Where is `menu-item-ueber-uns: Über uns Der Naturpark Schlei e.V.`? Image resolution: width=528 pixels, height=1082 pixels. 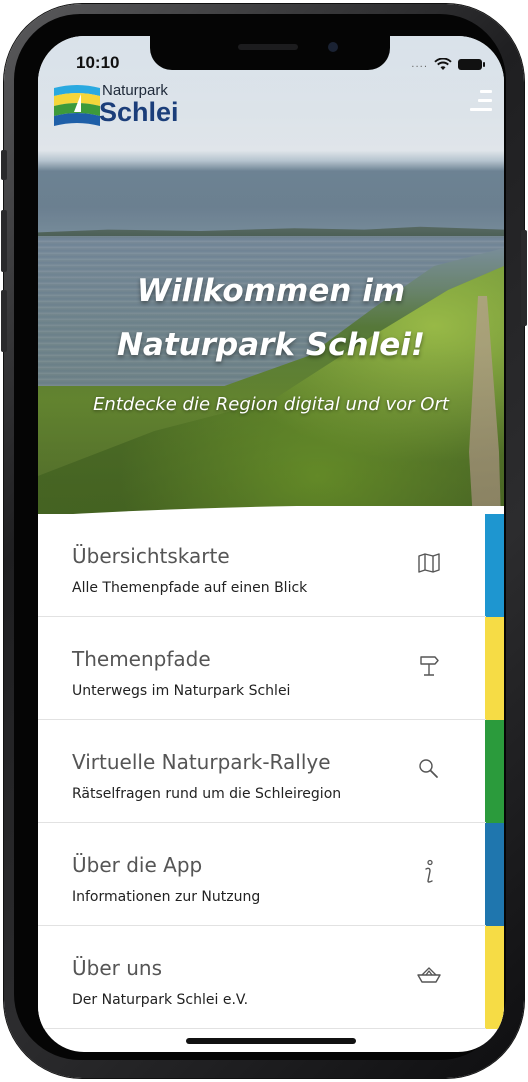
menu-item-ueber-uns: Über uns Der Naturpark Schlei e.V. is located at coordinates (271, 977).